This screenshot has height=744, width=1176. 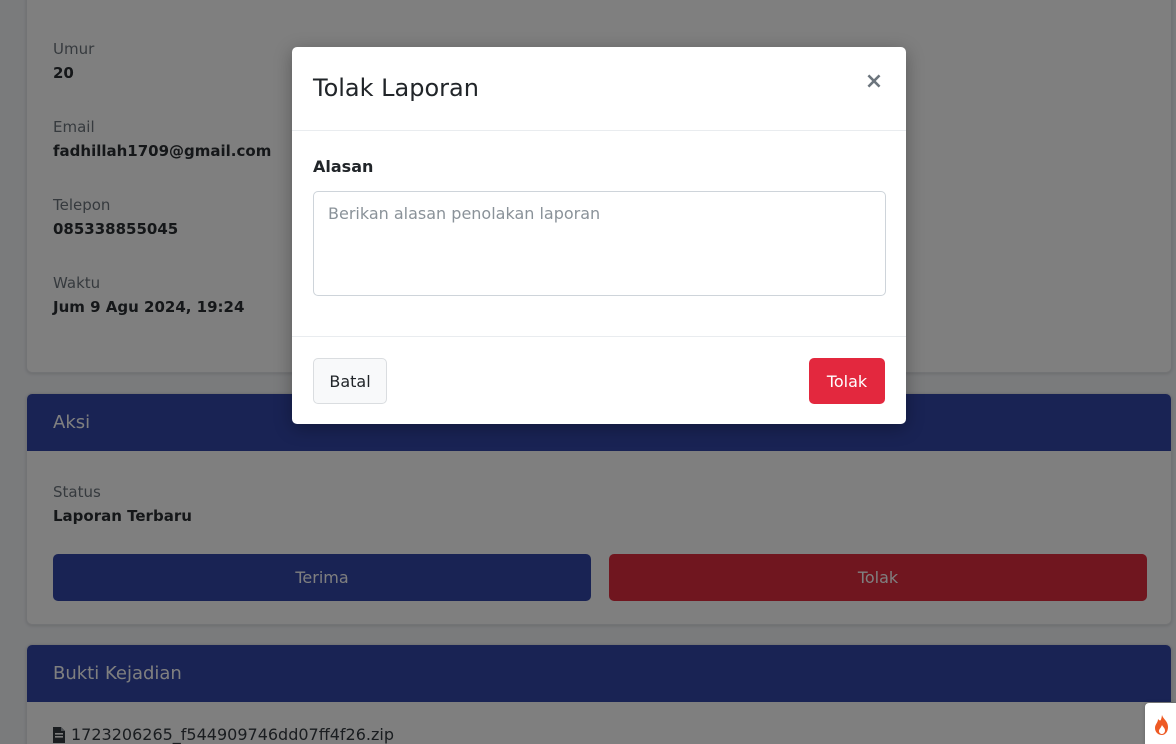 I want to click on cancel-button: Batal, so click(x=350, y=381).